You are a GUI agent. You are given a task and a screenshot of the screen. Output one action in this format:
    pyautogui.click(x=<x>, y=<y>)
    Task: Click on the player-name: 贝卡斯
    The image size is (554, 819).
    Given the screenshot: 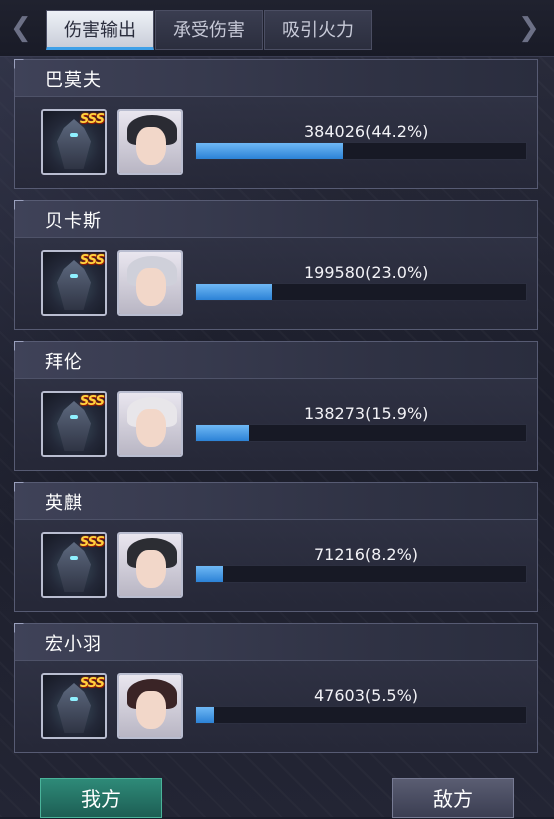 What is the action you would take?
    pyautogui.click(x=73, y=221)
    